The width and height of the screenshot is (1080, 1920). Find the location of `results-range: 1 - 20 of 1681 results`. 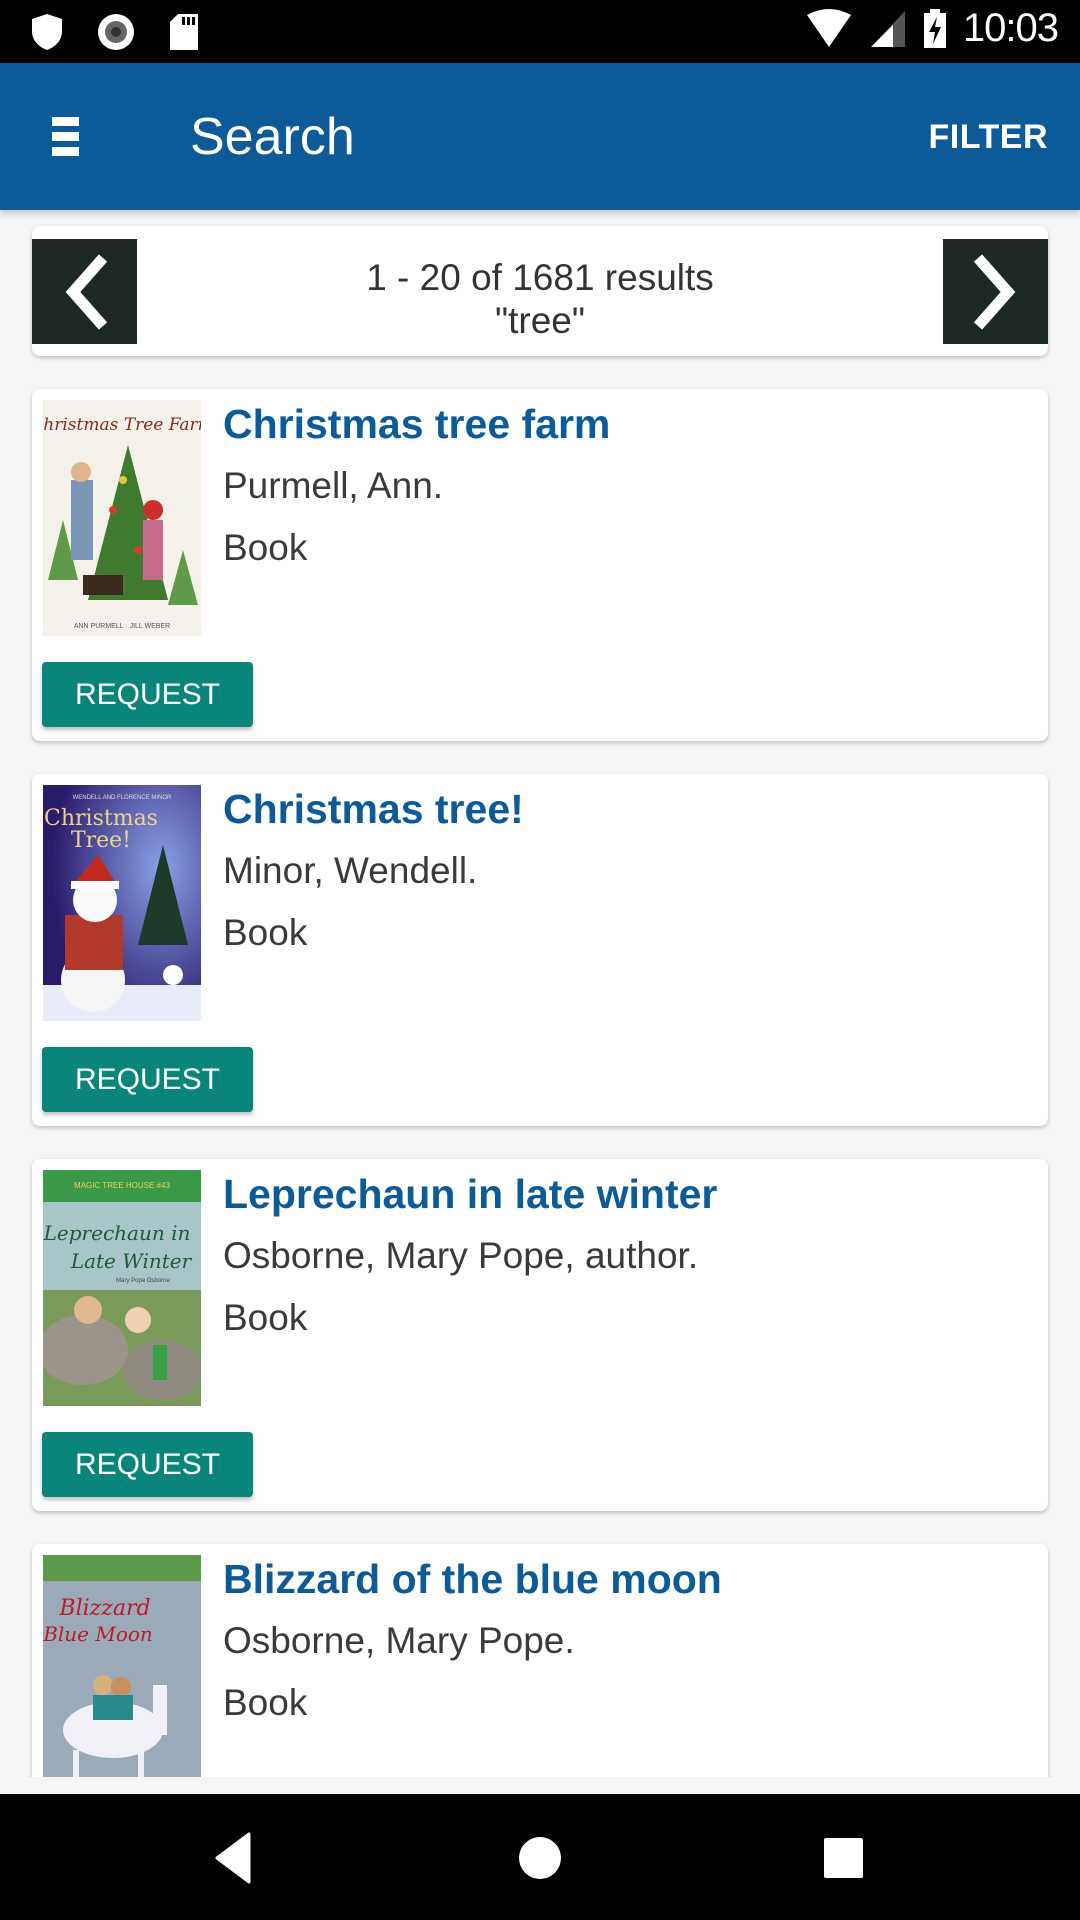

results-range: 1 - 20 of 1681 results is located at coordinates (540, 277).